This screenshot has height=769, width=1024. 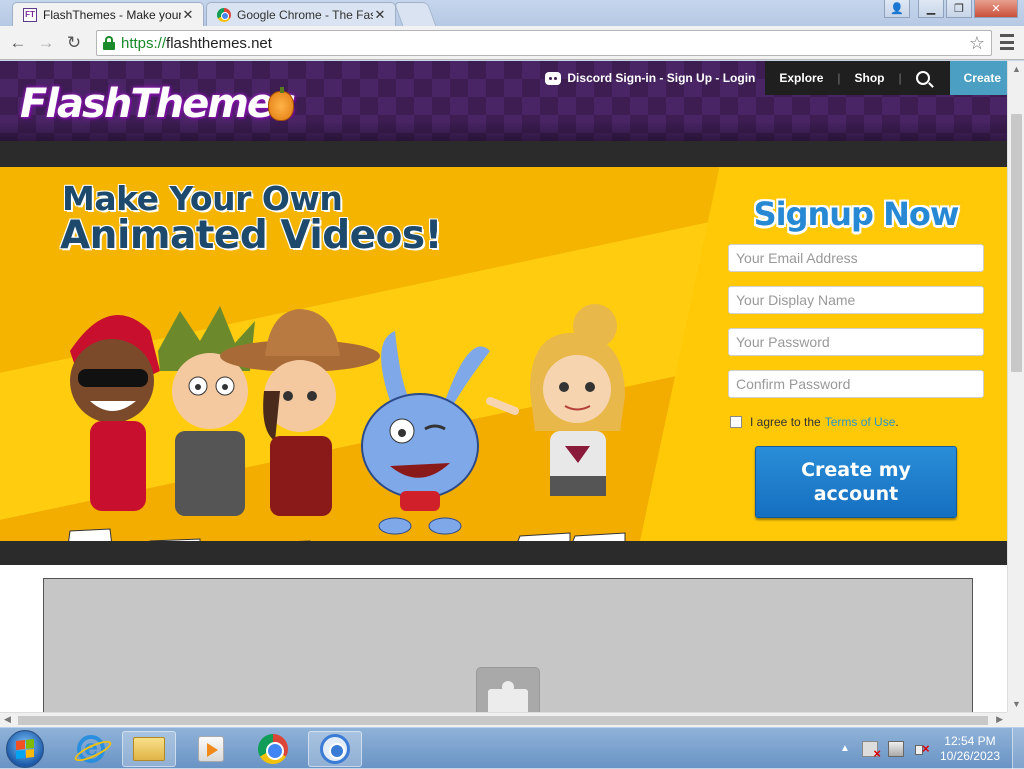 What do you see at coordinates (544, 43) in the screenshot?
I see `address-bar: https:// flashthemes.net ☆` at bounding box center [544, 43].